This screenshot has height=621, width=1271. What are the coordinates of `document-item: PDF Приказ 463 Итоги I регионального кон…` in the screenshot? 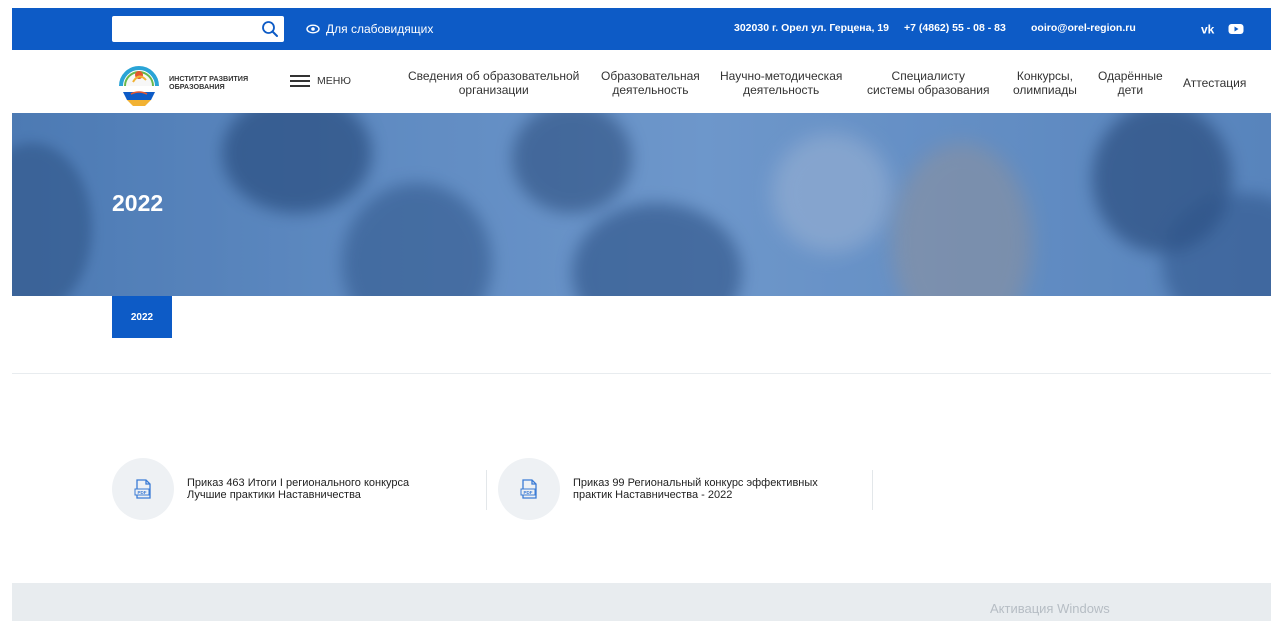 It's located at (284, 489).